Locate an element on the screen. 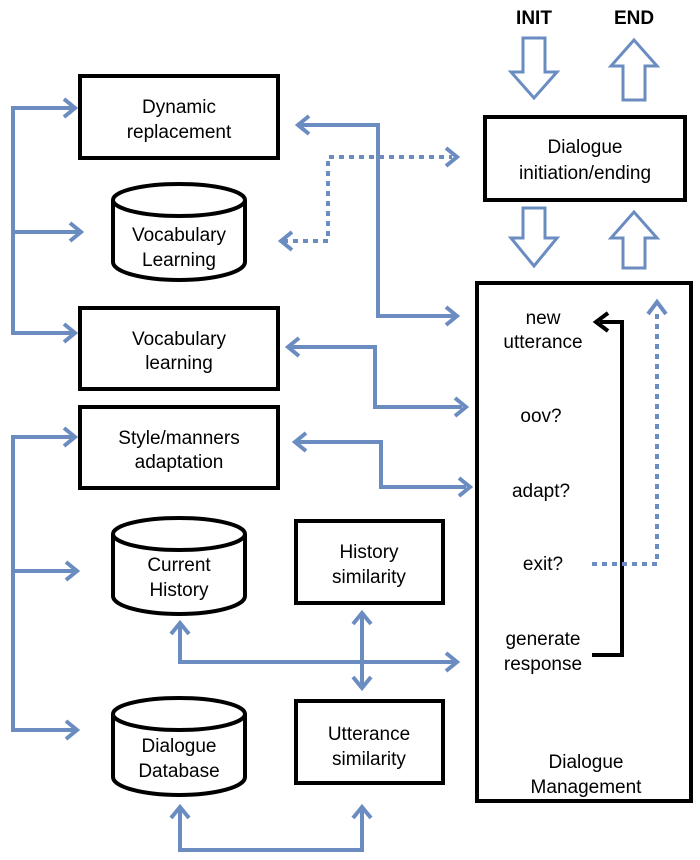 Image resolution: width=700 pixels, height=860 pixels. vocabulary-learning-box: Vocabulary learning is located at coordinates (179, 348).